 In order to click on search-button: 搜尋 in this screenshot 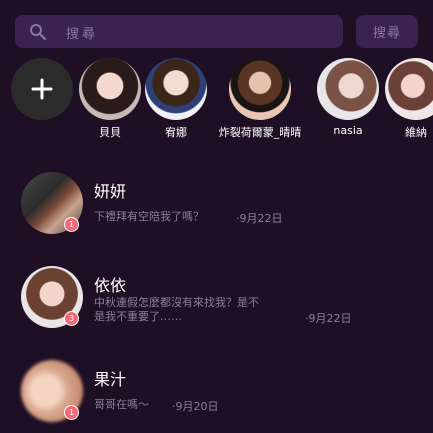, I will do `click(387, 31)`.